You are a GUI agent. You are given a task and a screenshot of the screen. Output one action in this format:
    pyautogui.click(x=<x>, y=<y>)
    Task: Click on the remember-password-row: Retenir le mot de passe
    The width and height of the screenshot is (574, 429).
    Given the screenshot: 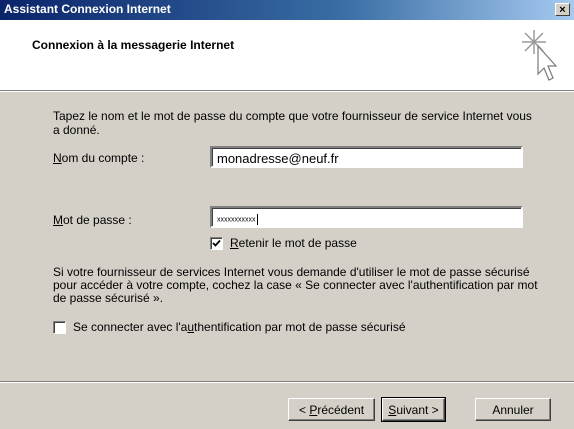 What is the action you would take?
    pyautogui.click(x=283, y=243)
    